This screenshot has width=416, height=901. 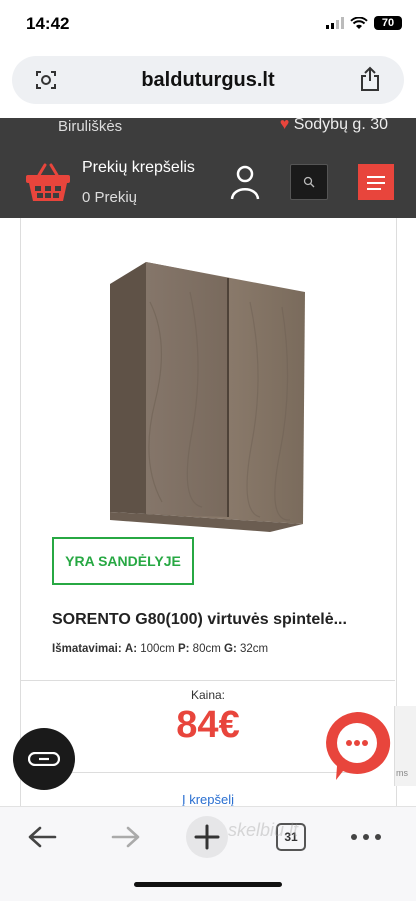 I want to click on battery-indicator: 70, so click(x=388, y=23).